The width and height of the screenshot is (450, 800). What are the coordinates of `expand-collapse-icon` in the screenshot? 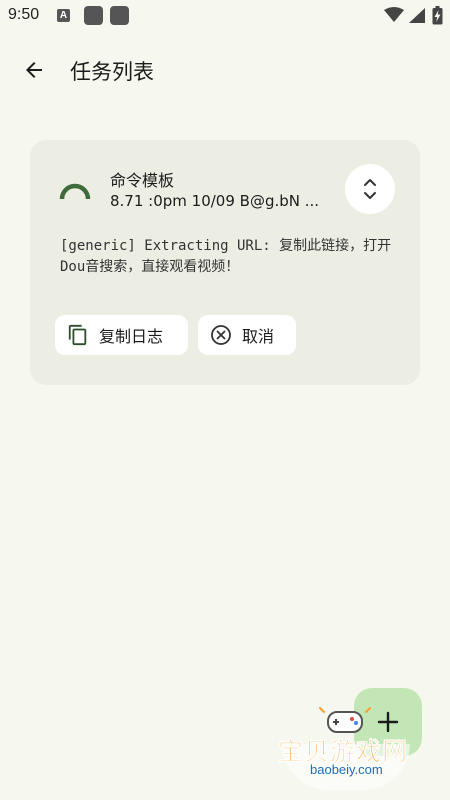 It's located at (370, 189).